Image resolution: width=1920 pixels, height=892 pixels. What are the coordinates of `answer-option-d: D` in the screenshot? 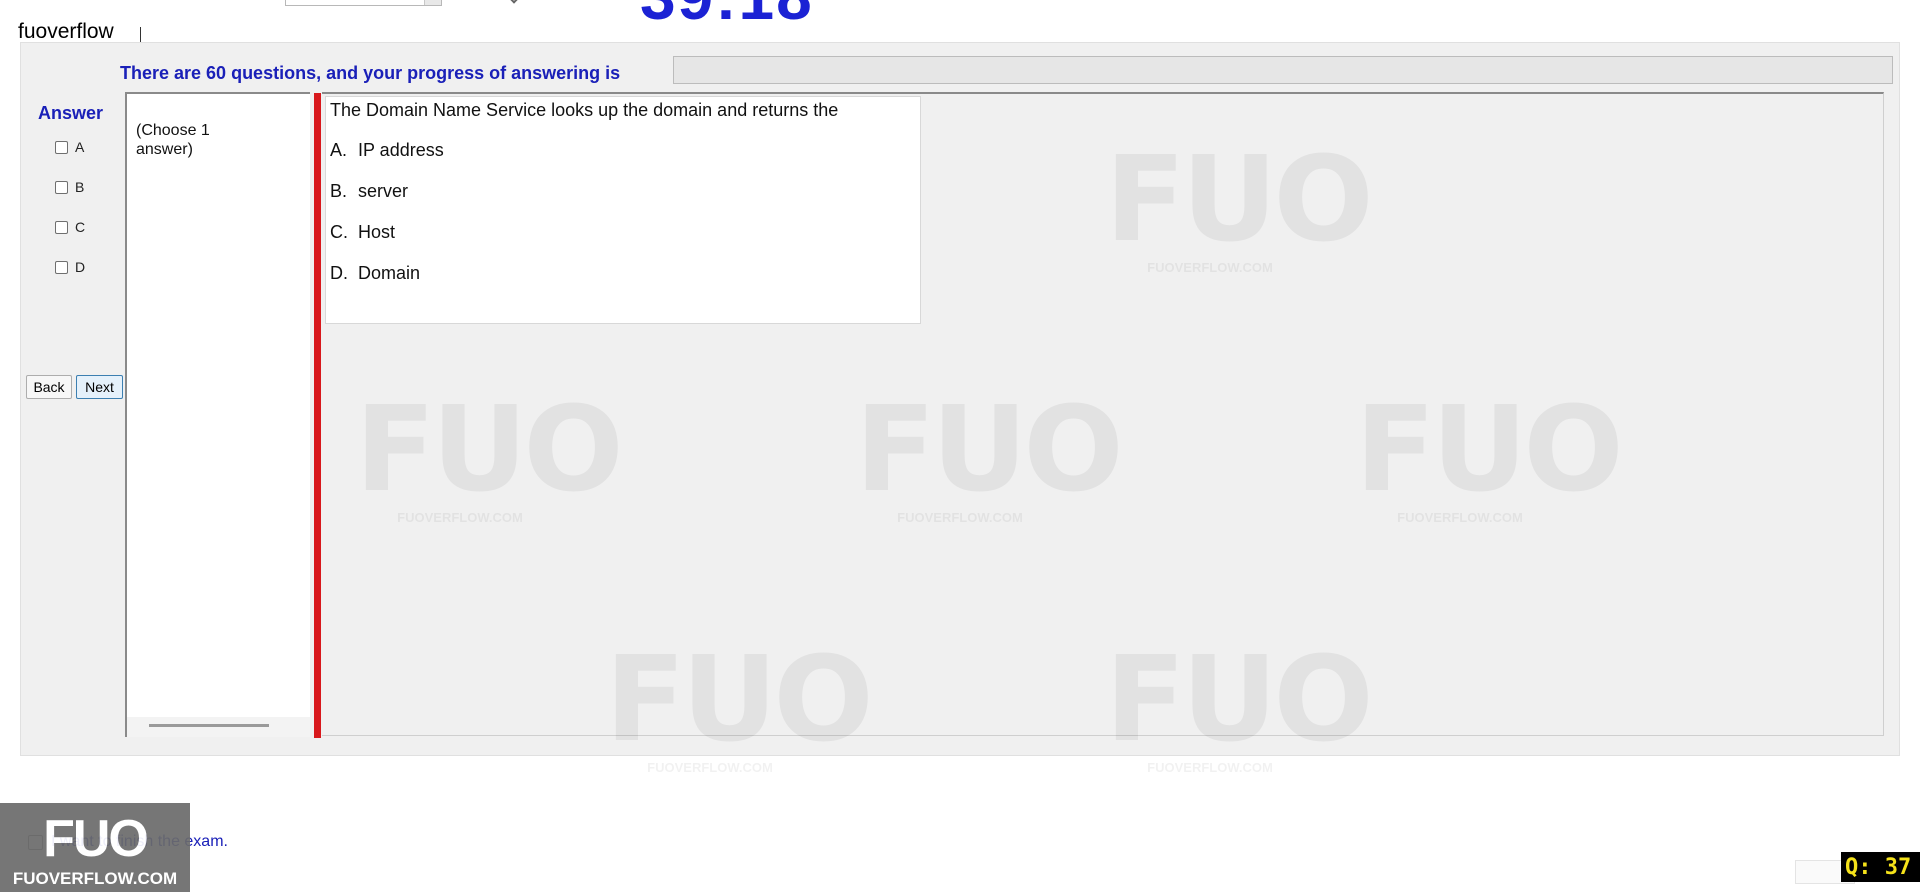 It's located at (70, 267).